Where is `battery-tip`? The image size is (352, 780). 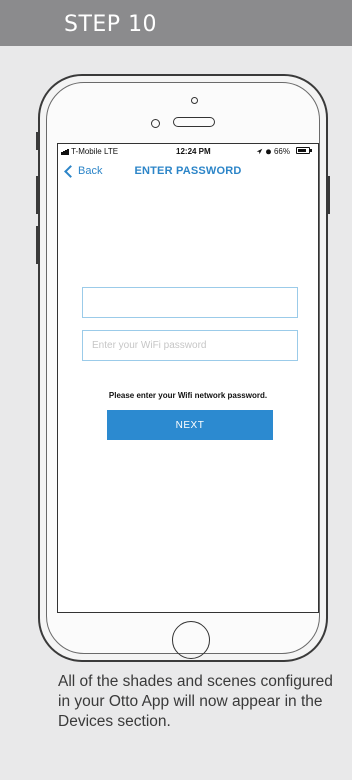
battery-tip is located at coordinates (311, 150).